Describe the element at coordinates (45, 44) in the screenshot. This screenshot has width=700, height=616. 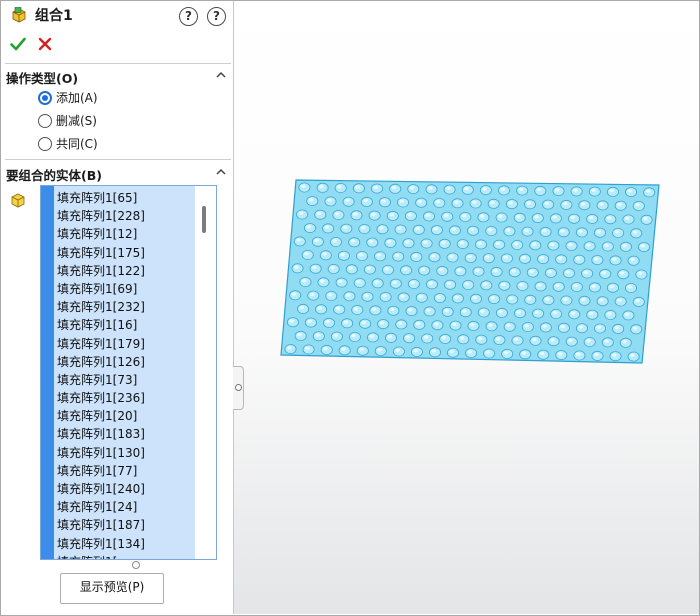
I see `cancel-button` at that location.